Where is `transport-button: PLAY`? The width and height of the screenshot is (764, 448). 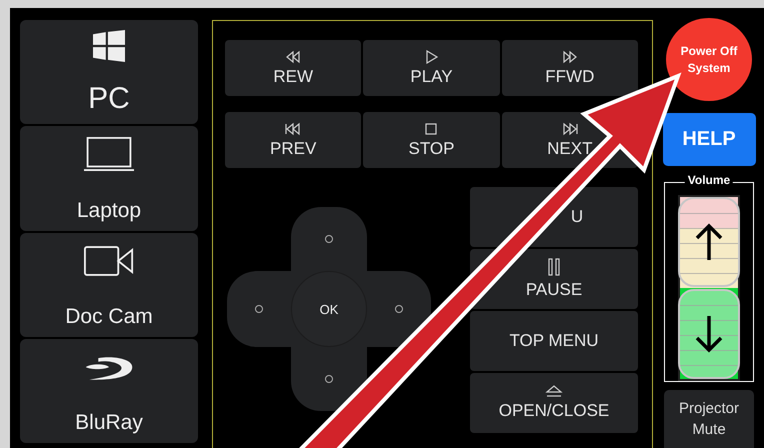 transport-button: PLAY is located at coordinates (431, 68).